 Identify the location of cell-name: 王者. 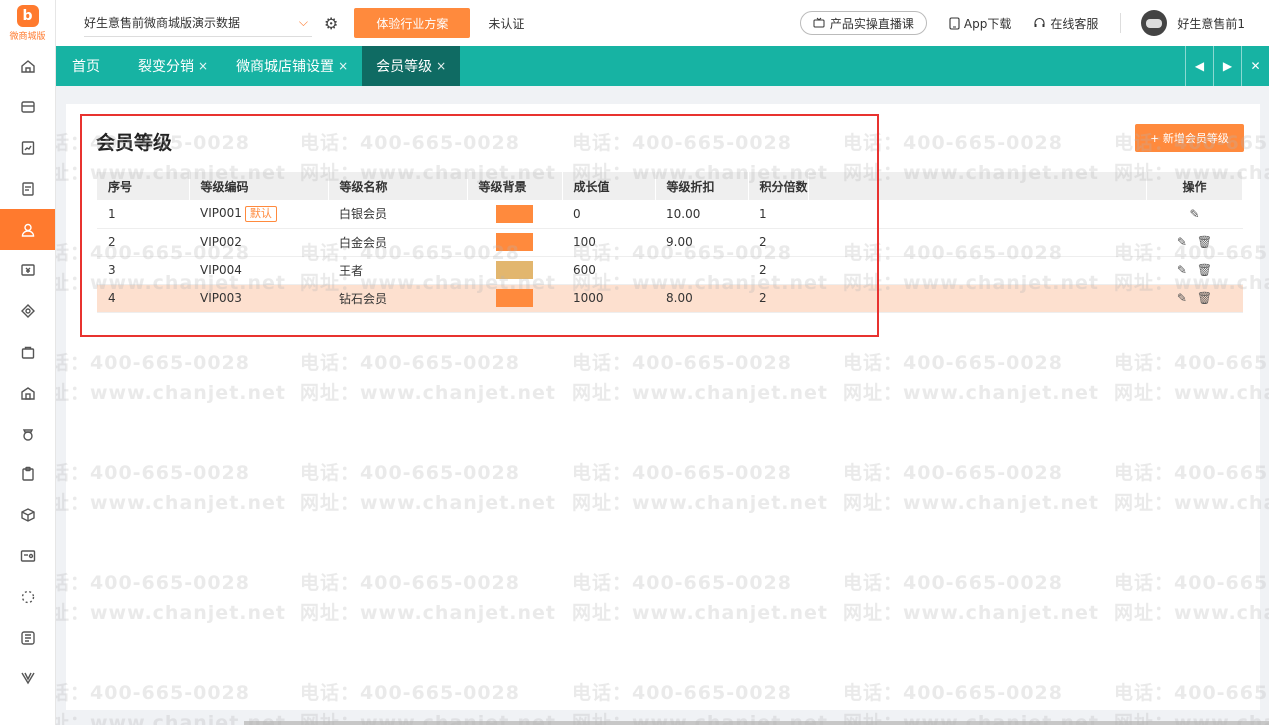
(397, 270).